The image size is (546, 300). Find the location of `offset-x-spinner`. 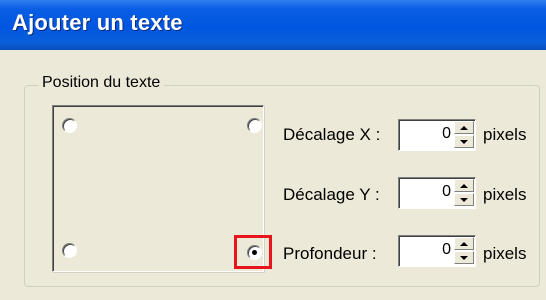

offset-x-spinner is located at coordinates (464, 135).